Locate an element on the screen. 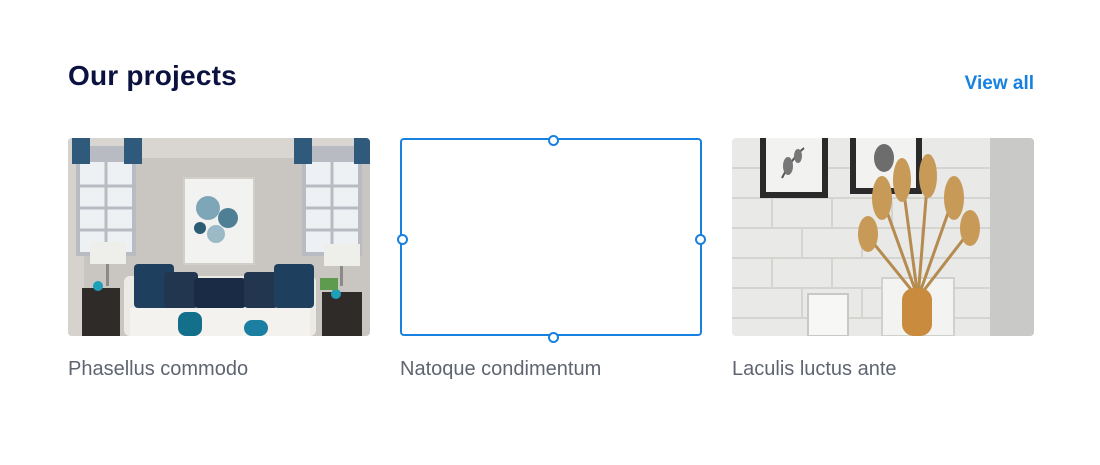 The height and width of the screenshot is (465, 1100). project-image-living-room is located at coordinates (219, 237).